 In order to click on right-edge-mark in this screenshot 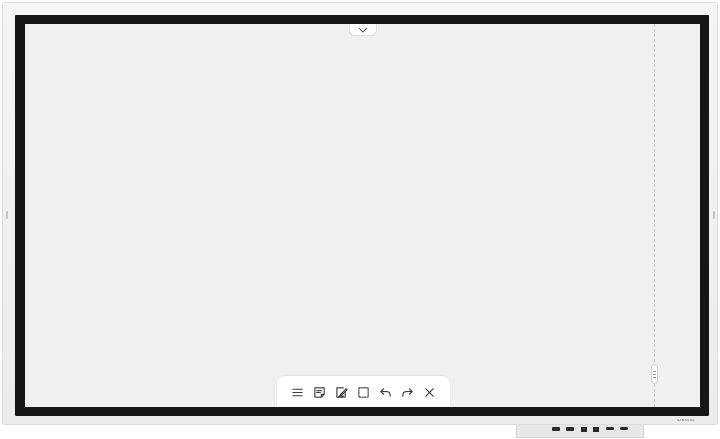, I will do `click(714, 215)`.